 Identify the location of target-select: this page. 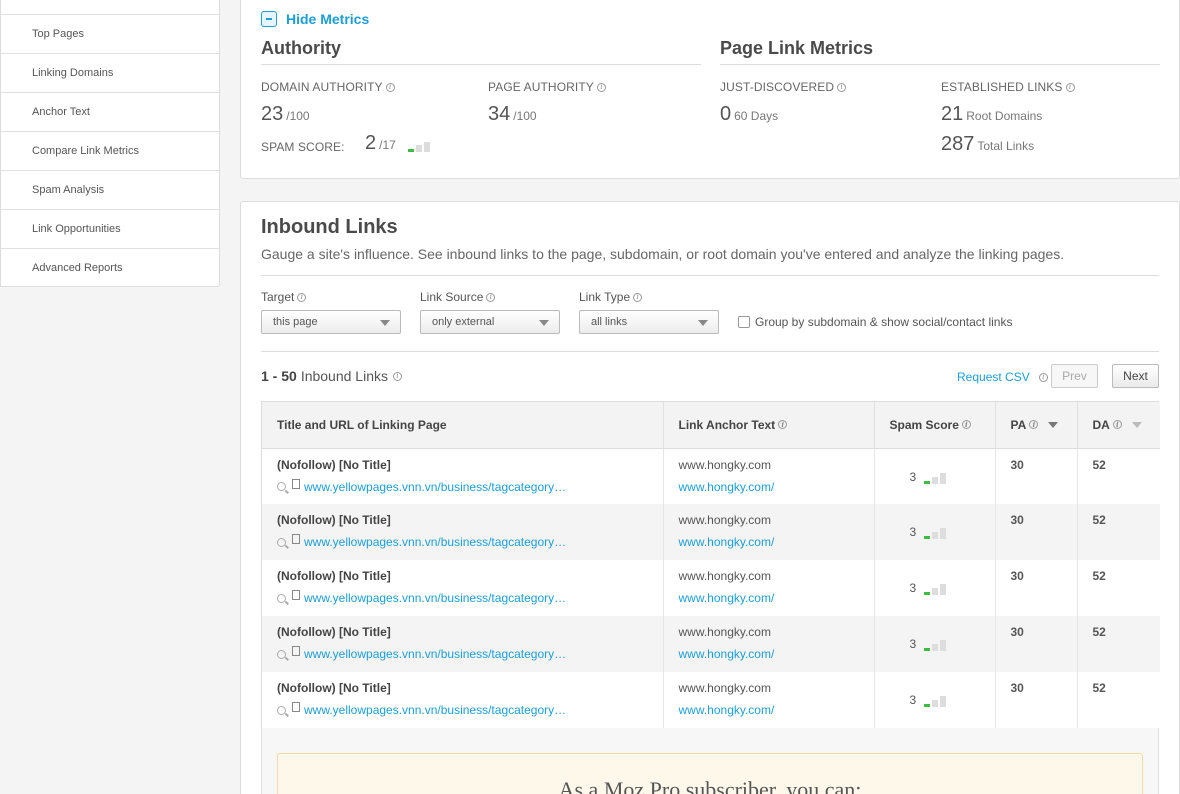
(331, 322).